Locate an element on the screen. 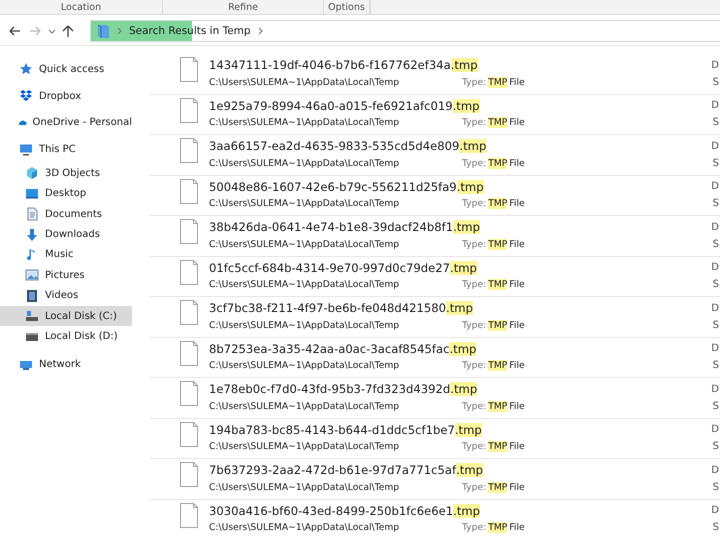 The image size is (720, 538). document-icon is located at coordinates (32, 214).